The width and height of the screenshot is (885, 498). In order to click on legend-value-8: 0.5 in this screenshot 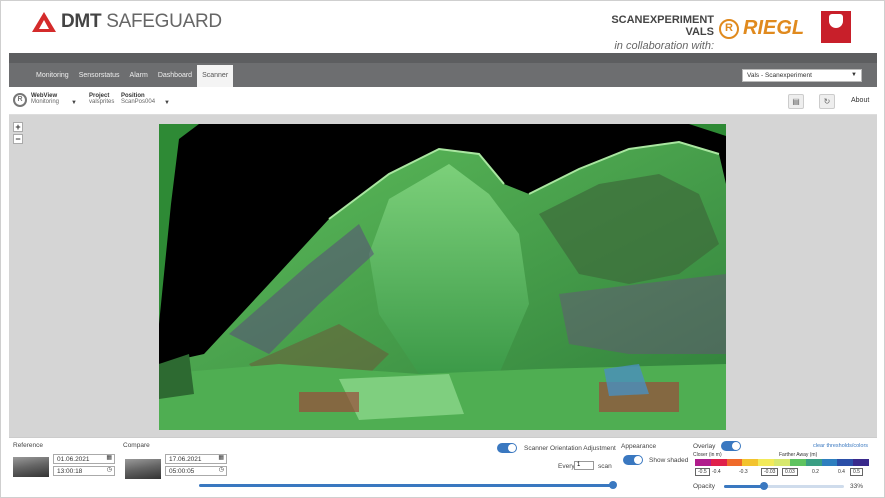, I will do `click(856, 472)`.